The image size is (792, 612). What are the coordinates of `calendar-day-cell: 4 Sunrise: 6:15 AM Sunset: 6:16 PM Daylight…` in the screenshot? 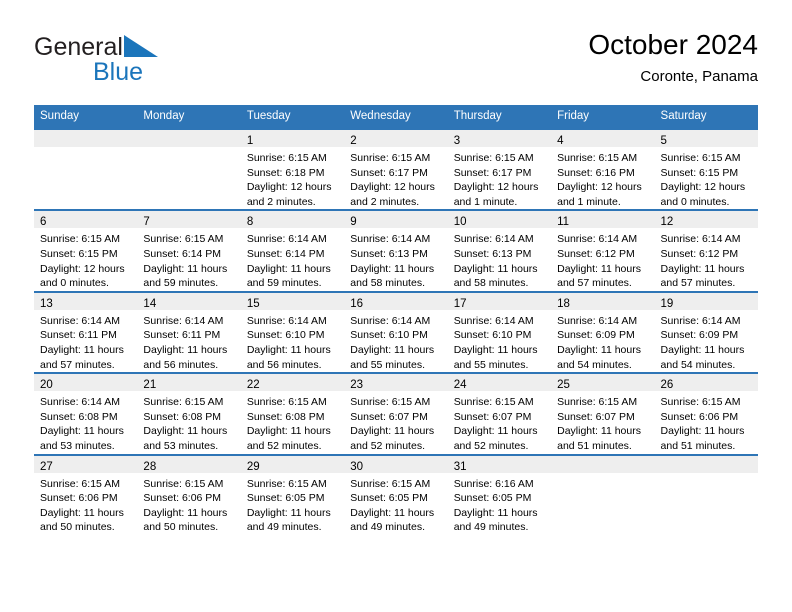 It's located at (603, 169).